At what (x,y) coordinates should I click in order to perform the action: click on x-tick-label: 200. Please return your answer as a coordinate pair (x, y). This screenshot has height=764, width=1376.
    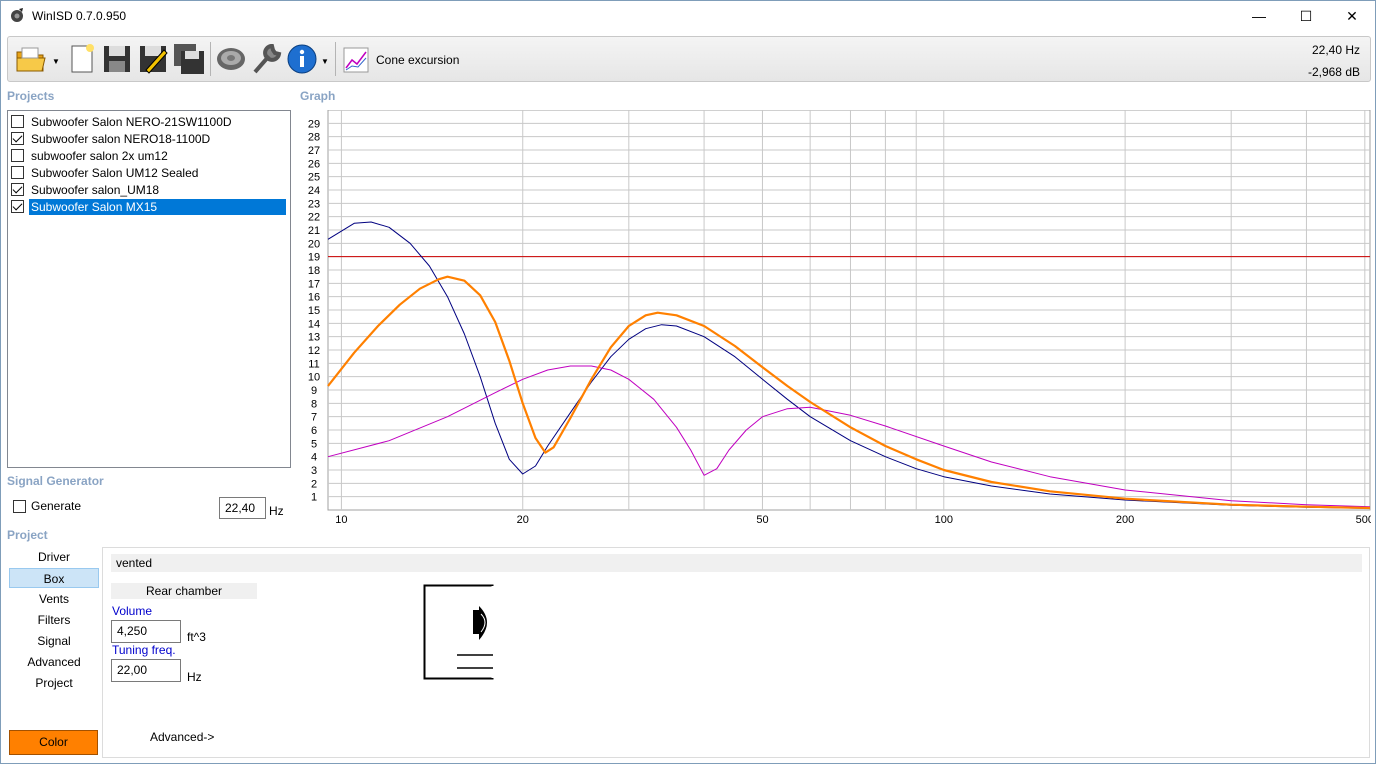
    Looking at the image, I should click on (1125, 520).